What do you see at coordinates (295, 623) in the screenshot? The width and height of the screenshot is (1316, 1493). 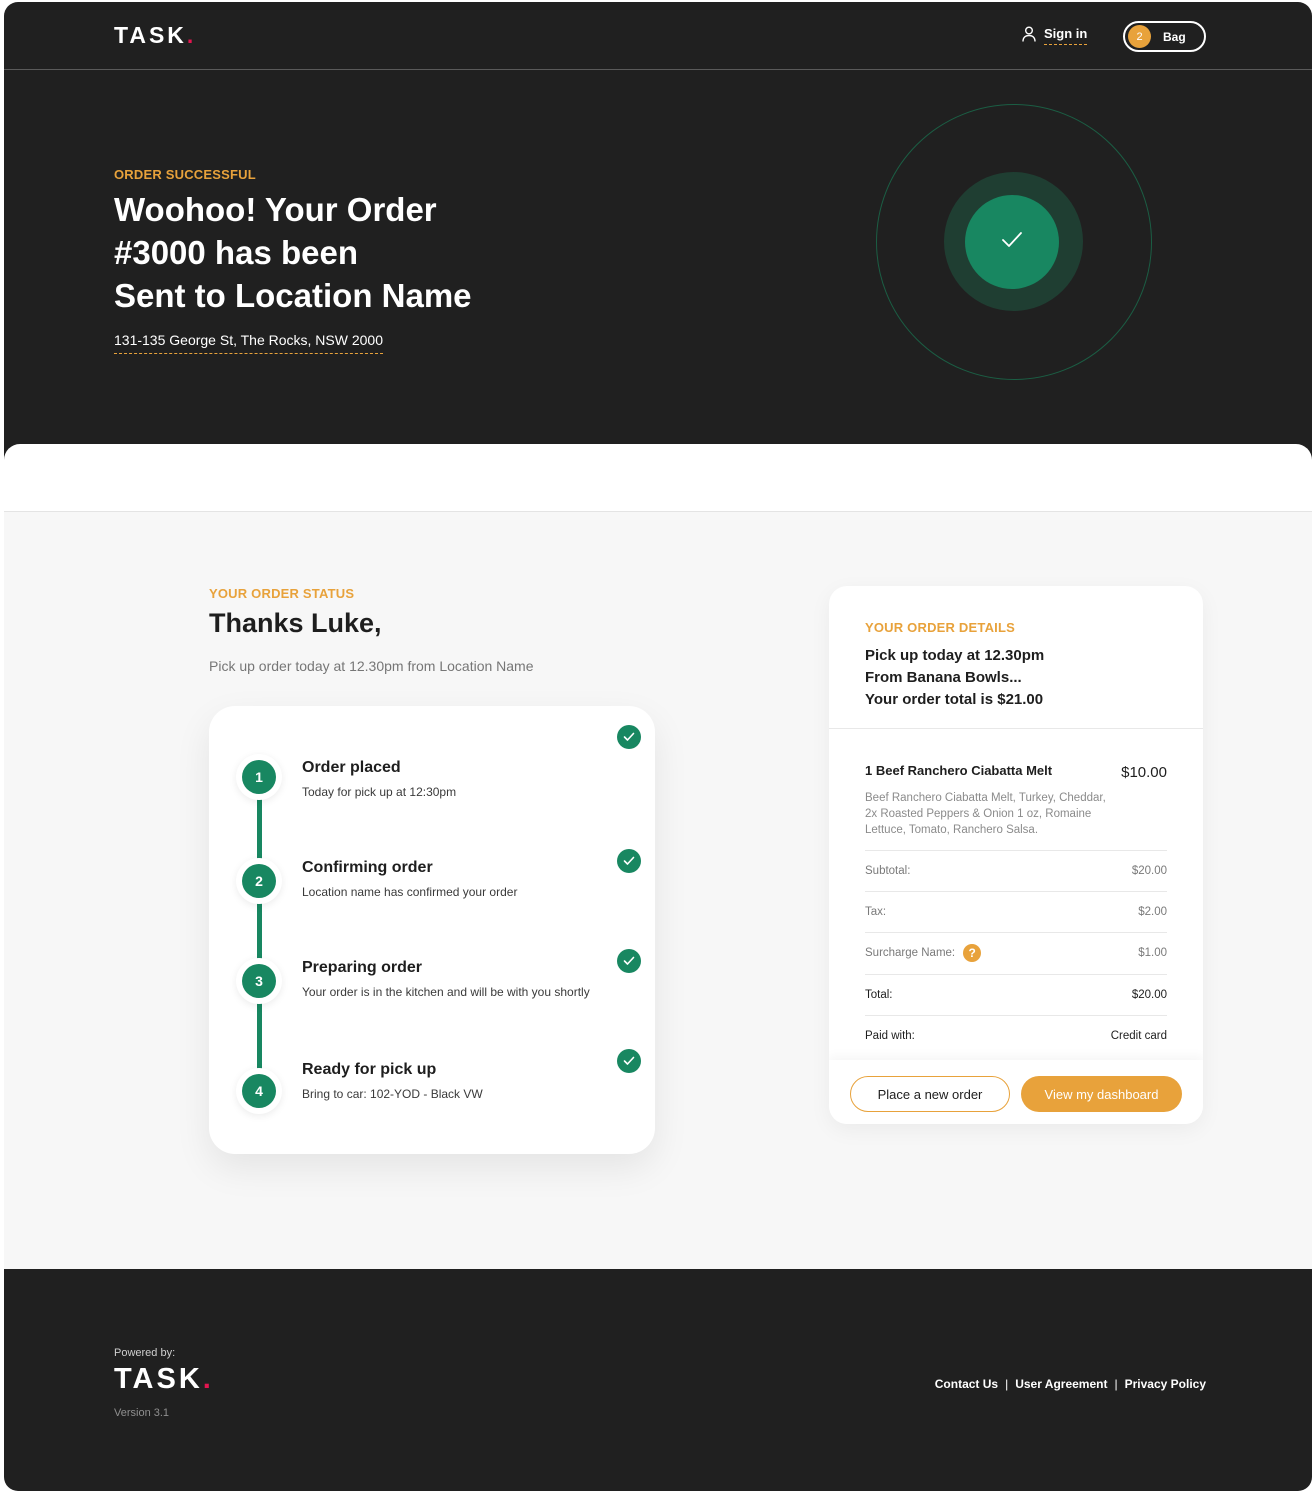 I see `greeting-heading: Thanks Luke,` at bounding box center [295, 623].